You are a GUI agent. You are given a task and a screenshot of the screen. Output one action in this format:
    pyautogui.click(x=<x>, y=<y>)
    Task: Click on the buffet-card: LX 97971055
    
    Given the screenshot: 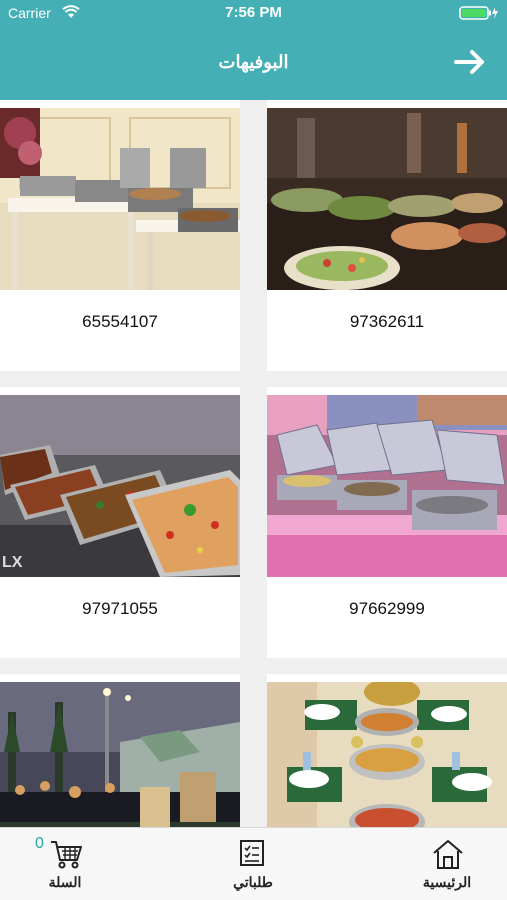 What is the action you would take?
    pyautogui.click(x=120, y=522)
    